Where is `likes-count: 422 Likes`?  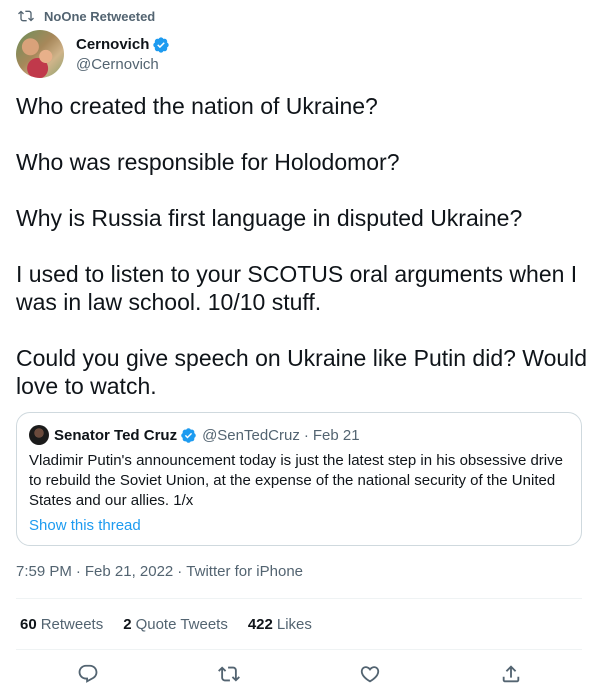
likes-count: 422 Likes is located at coordinates (280, 624).